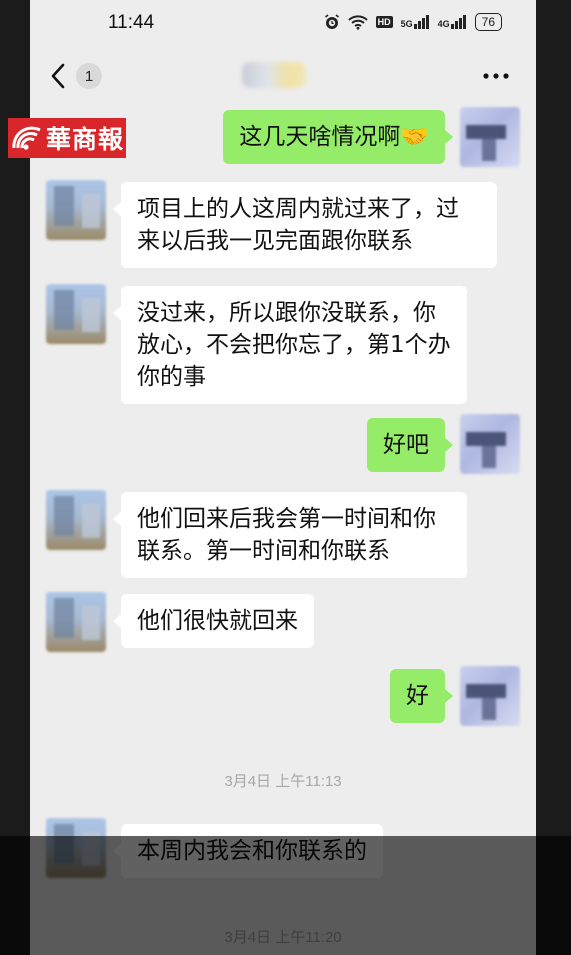 Image resolution: width=571 pixels, height=955 pixels. I want to click on message-text: 项目上的人这周内就过来了，过来以后我一见完面跟你联系, so click(298, 225).